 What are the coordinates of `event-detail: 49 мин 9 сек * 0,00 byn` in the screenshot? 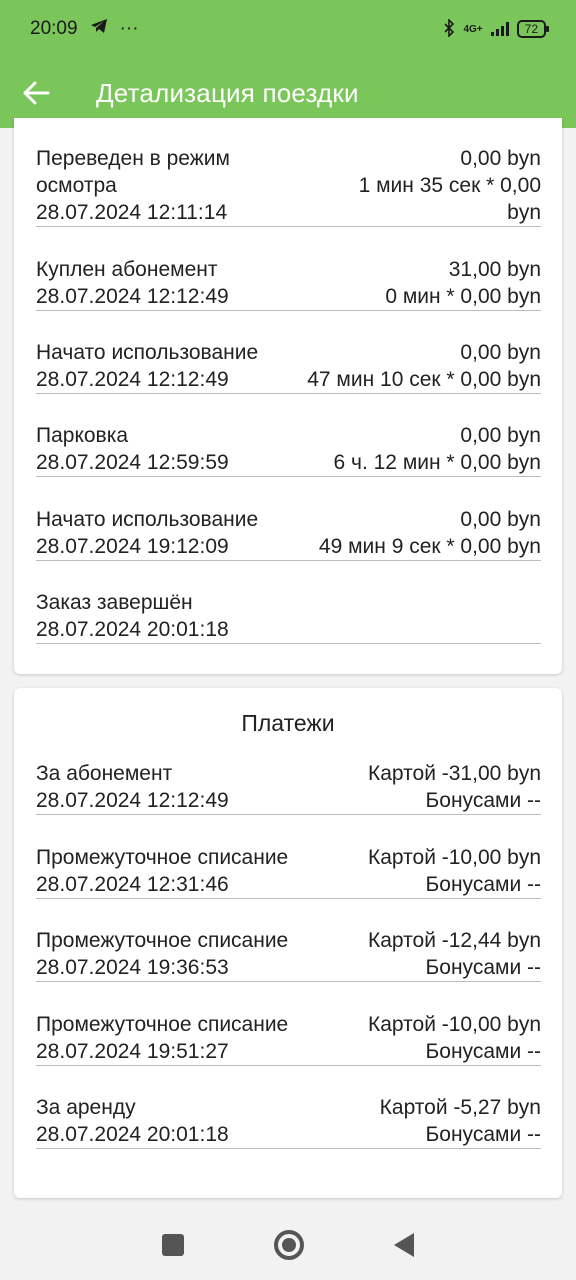 It's located at (429, 546).